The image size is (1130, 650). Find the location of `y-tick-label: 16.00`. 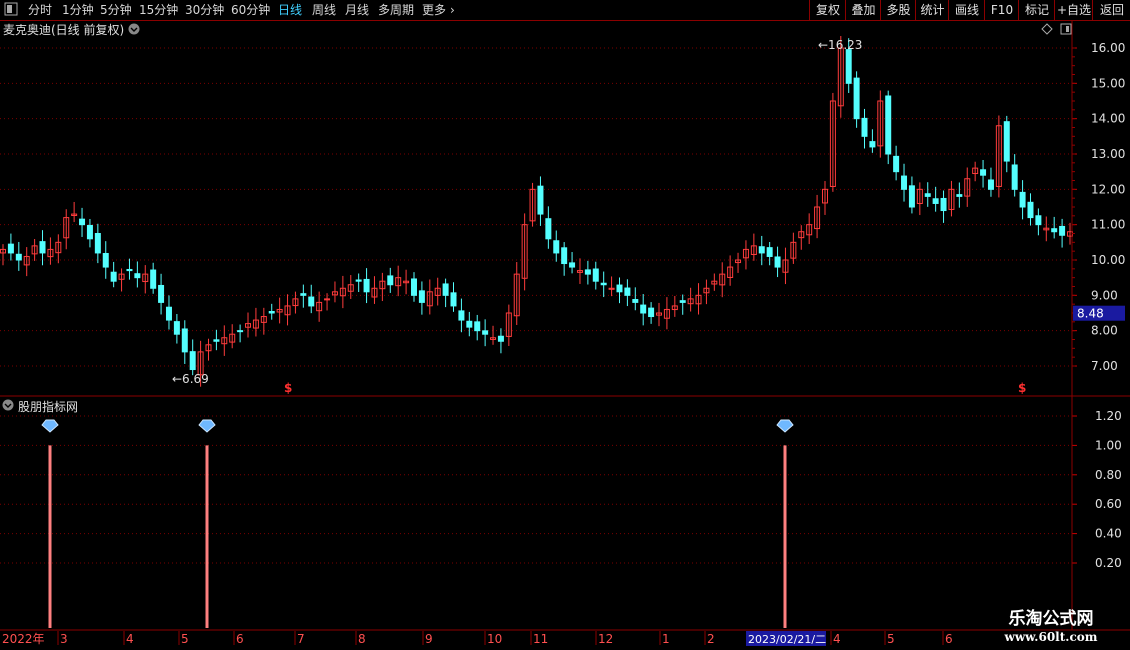

y-tick-label: 16.00 is located at coordinates (1108, 48).